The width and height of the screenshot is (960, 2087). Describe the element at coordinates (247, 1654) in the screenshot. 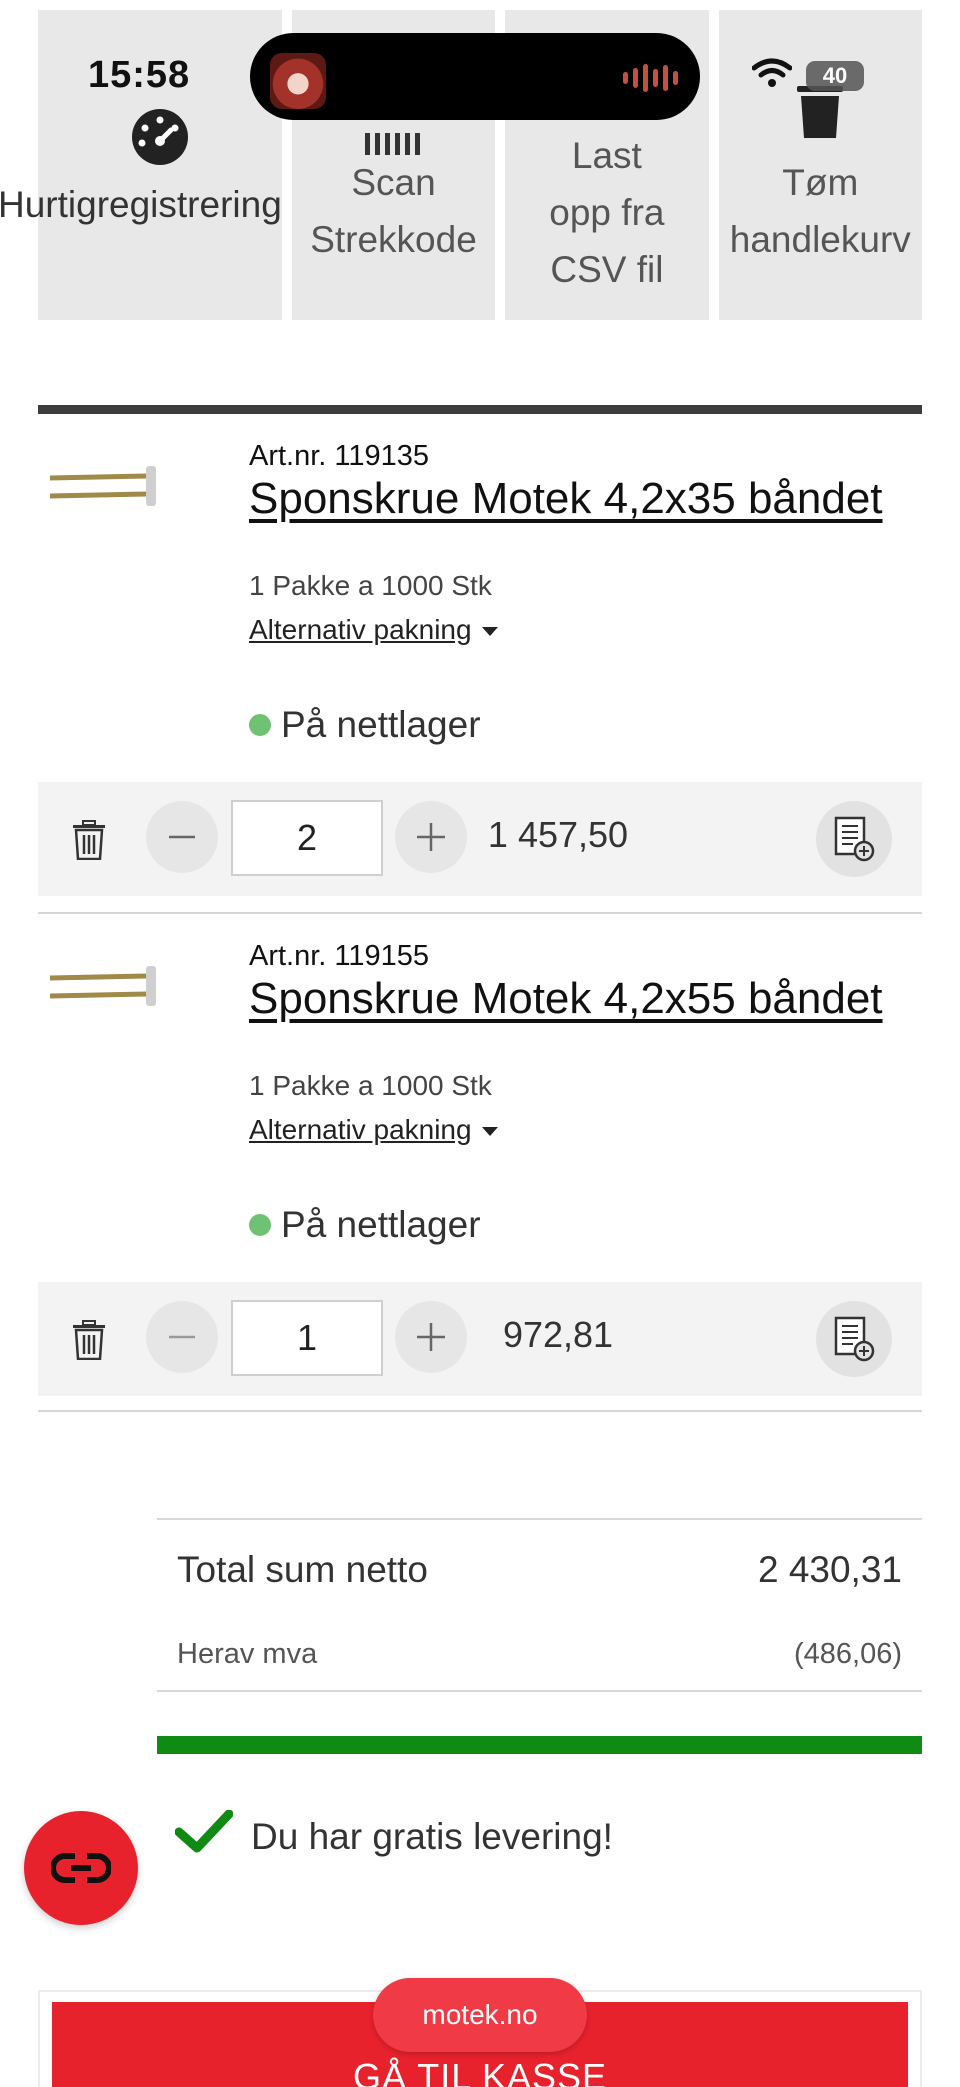

I see `vat-label: Herav mva` at that location.